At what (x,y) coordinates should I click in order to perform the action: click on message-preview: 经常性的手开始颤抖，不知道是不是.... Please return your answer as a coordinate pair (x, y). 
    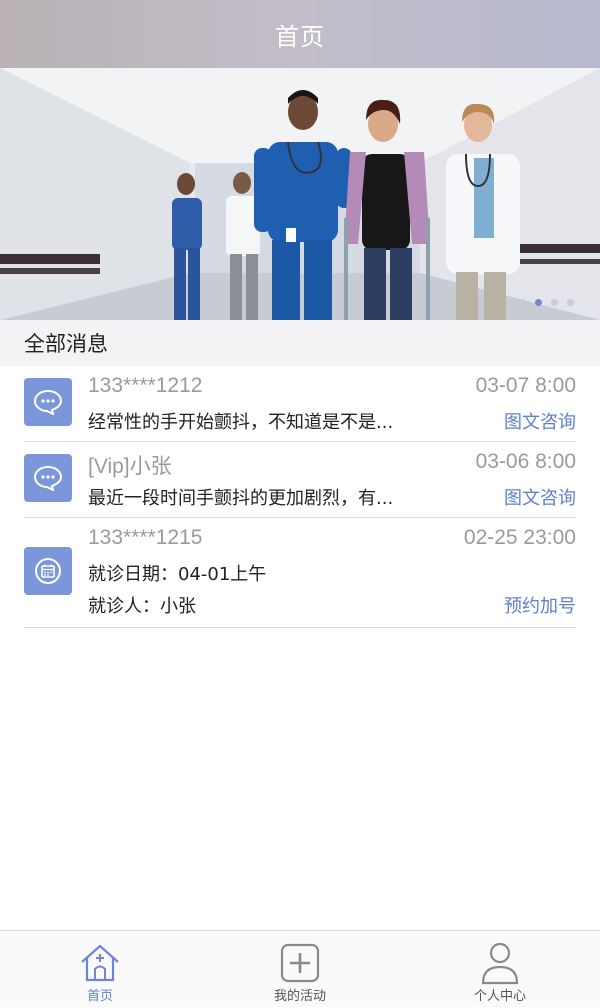
    Looking at the image, I should click on (241, 422).